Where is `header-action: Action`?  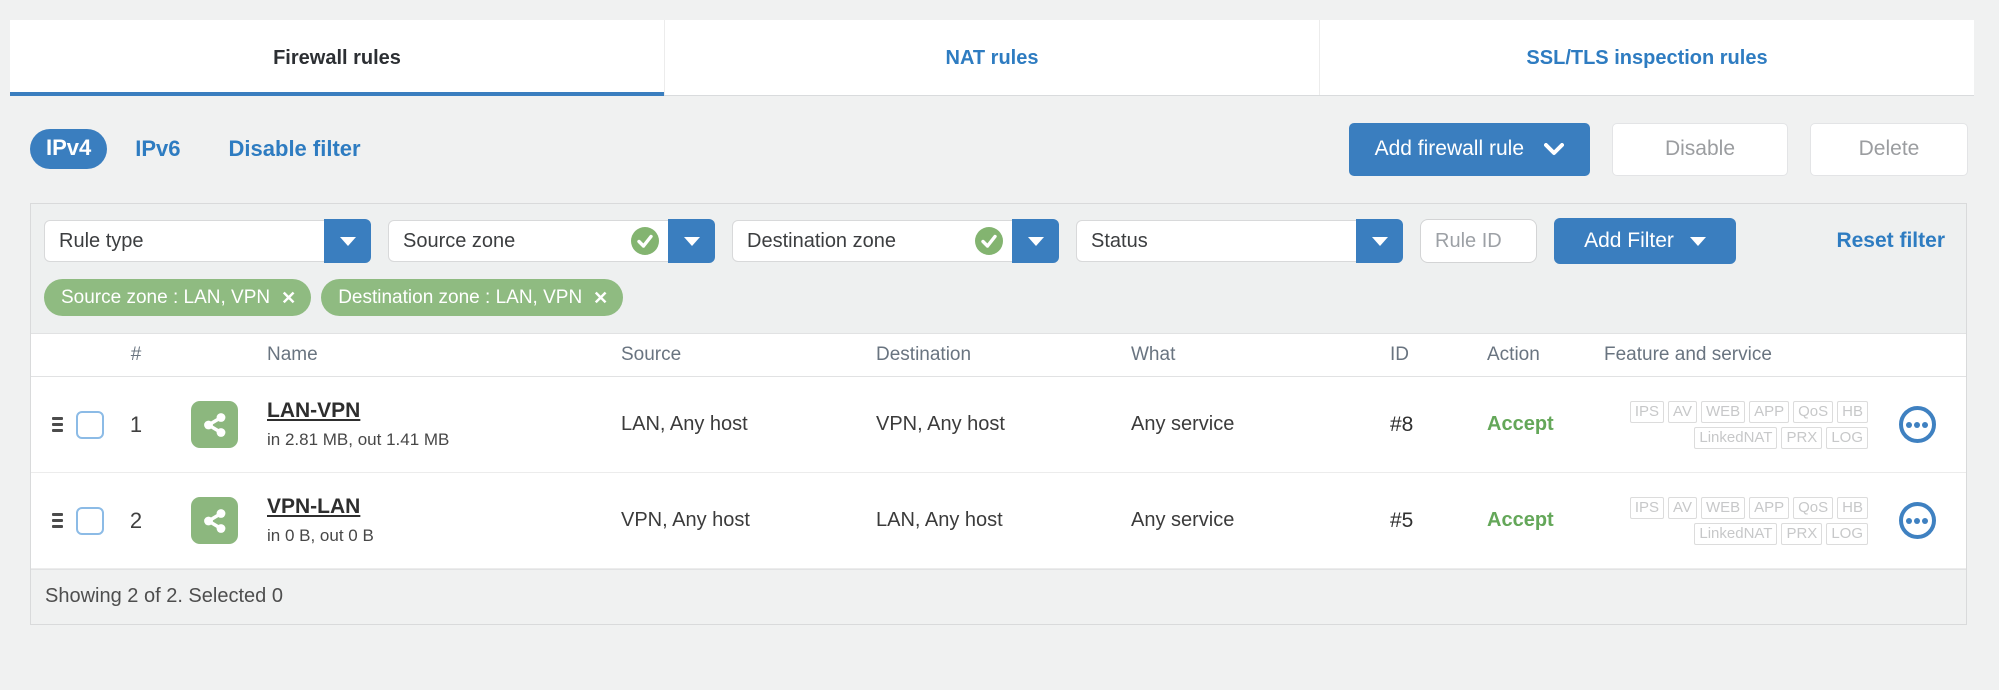
header-action: Action is located at coordinates (1513, 354).